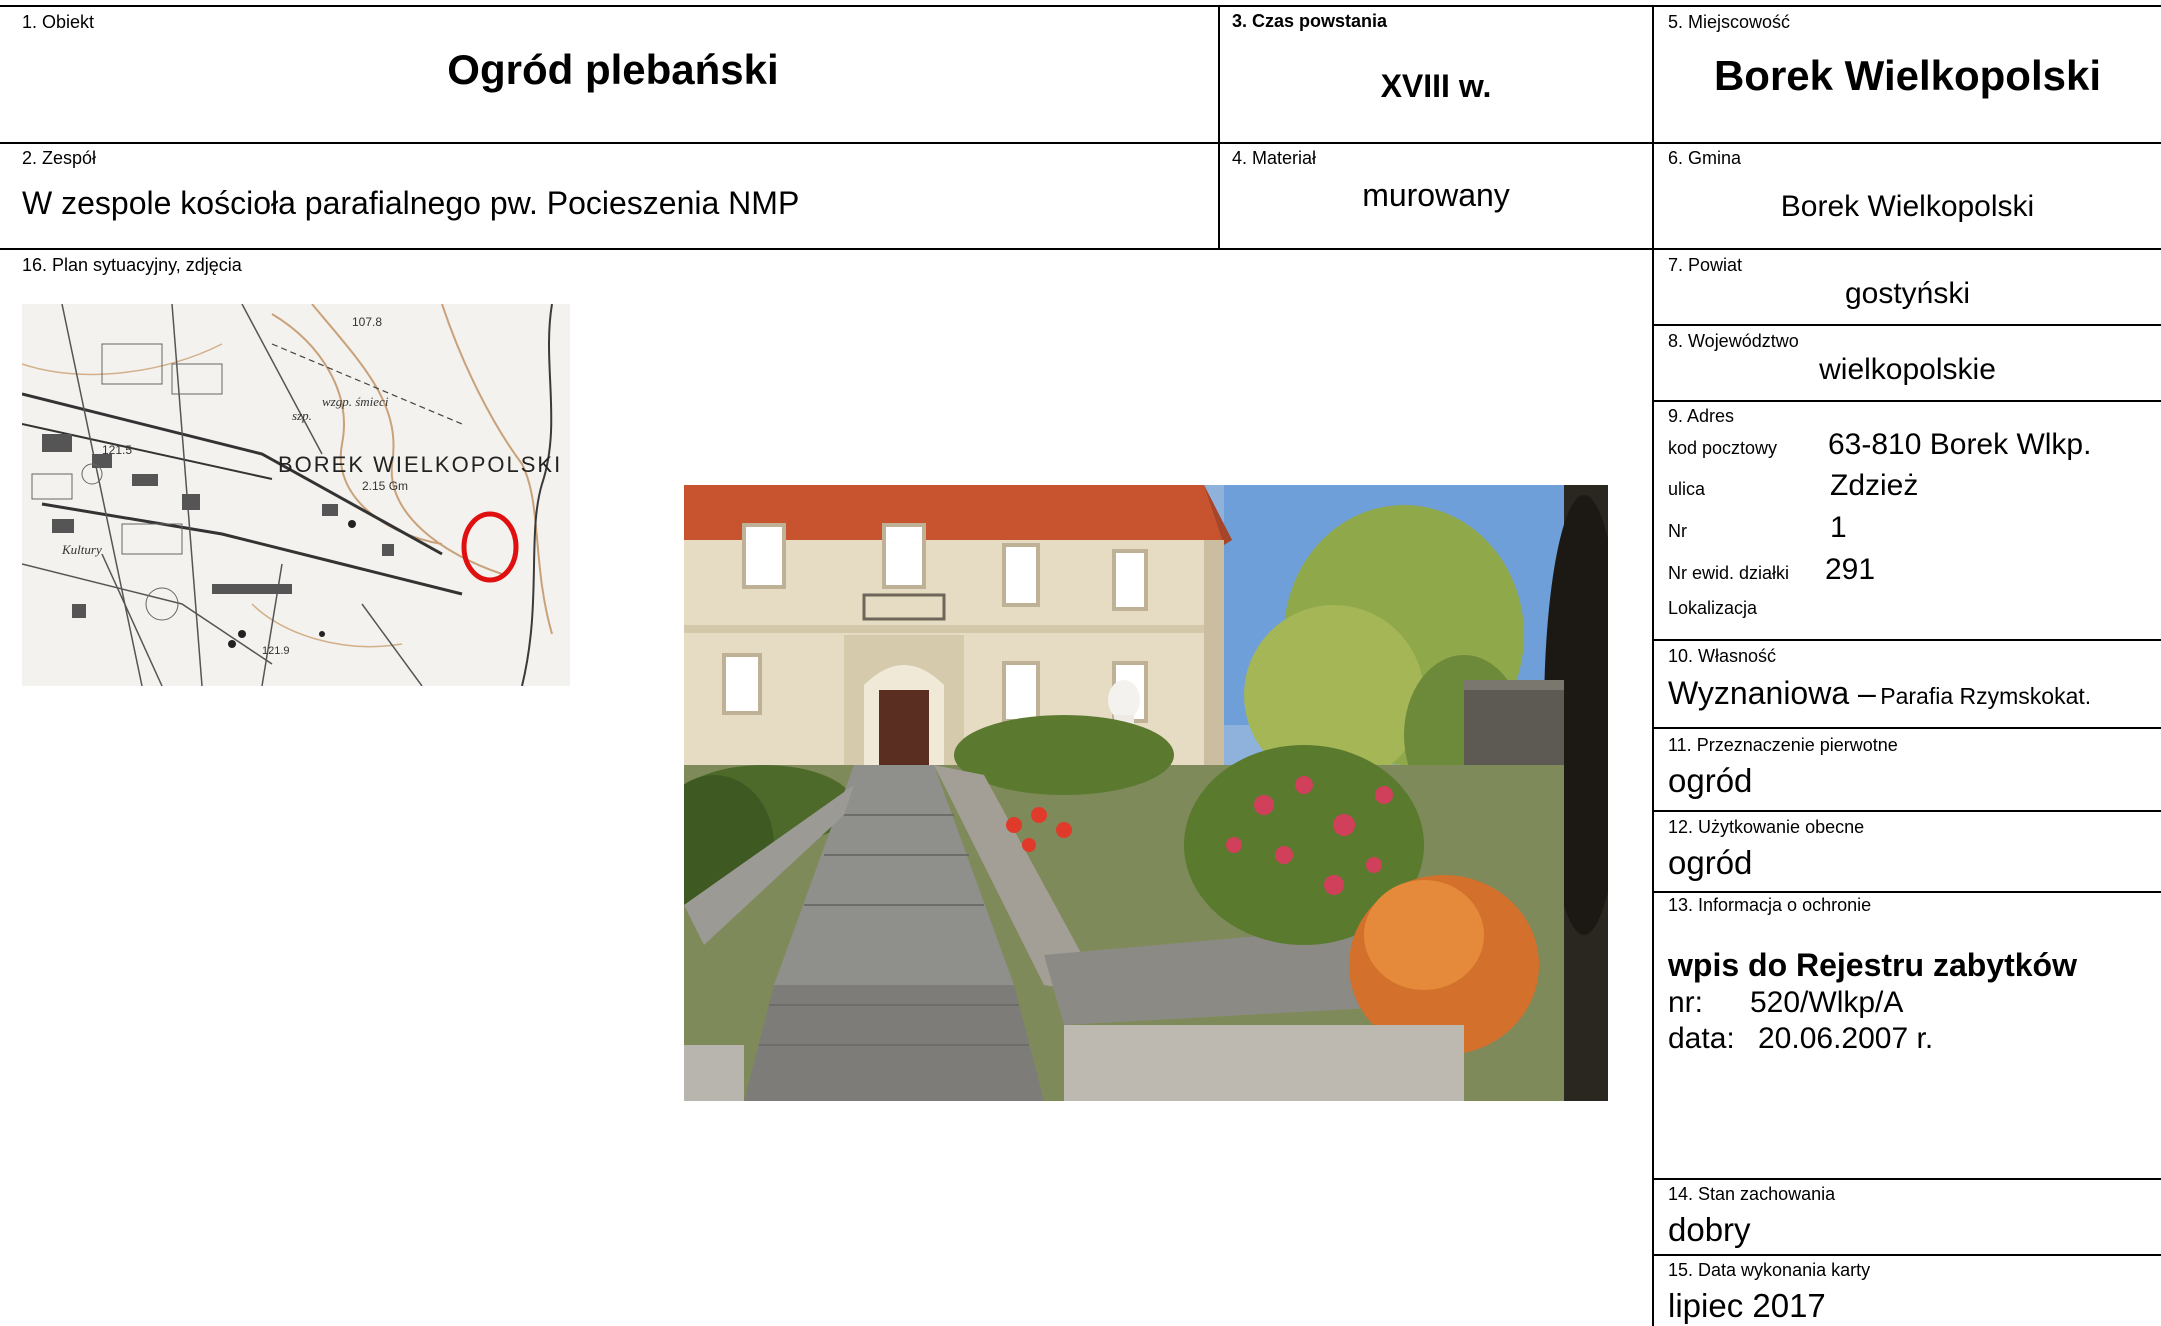 The image size is (2161, 1326). What do you see at coordinates (1687, 489) in the screenshot?
I see `ulica-label: ulica` at bounding box center [1687, 489].